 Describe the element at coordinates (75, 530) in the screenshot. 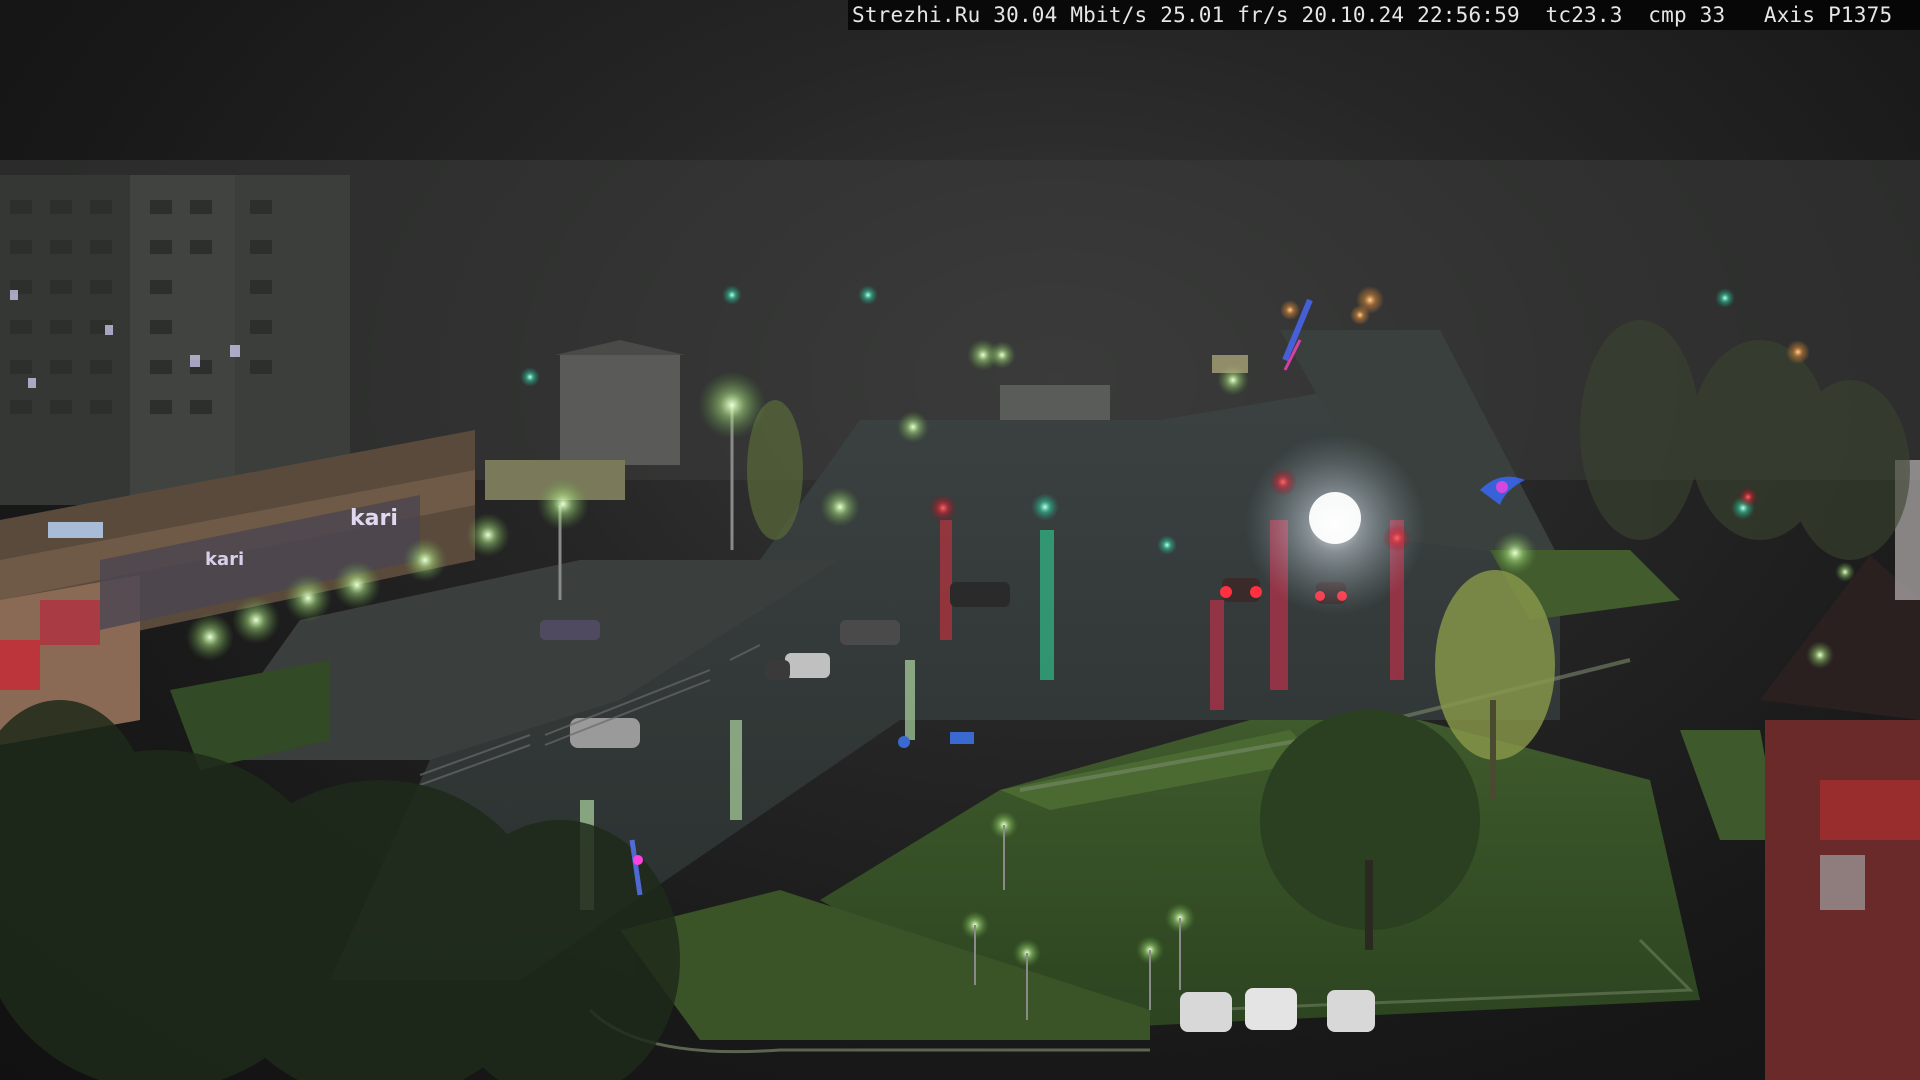

I see `blue-store-sign` at that location.